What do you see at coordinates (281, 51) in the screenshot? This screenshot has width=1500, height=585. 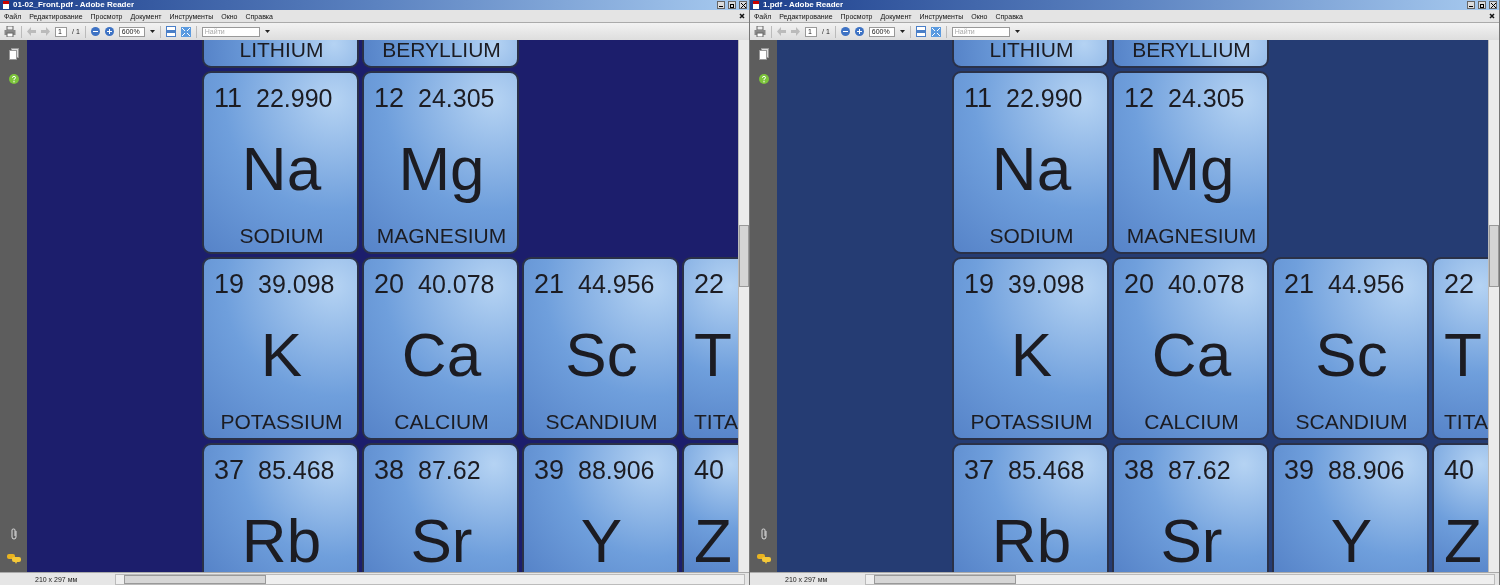 I see `element-name: LITHIUM` at bounding box center [281, 51].